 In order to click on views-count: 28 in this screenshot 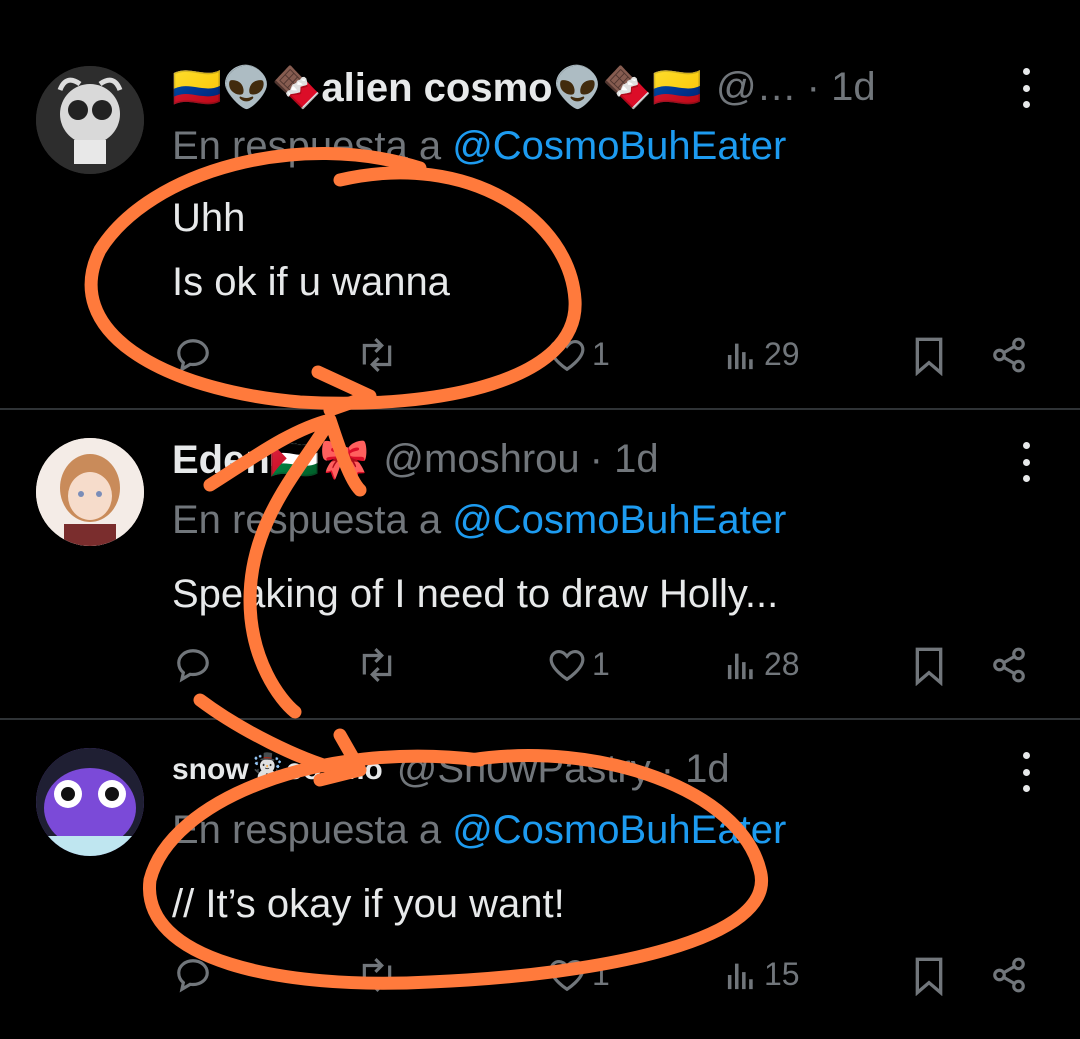, I will do `click(782, 664)`.